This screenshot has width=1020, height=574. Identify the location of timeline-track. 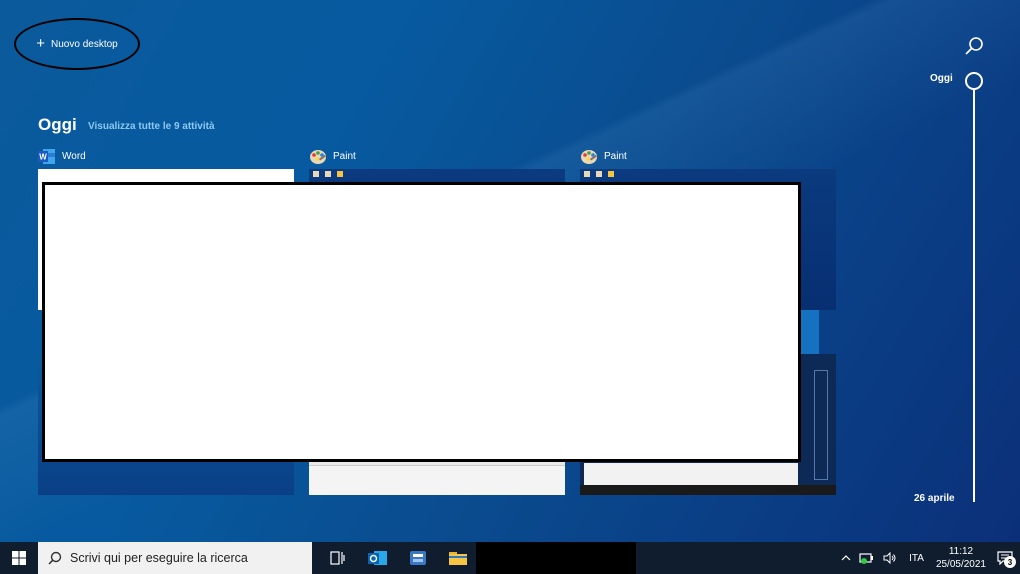
(974, 295).